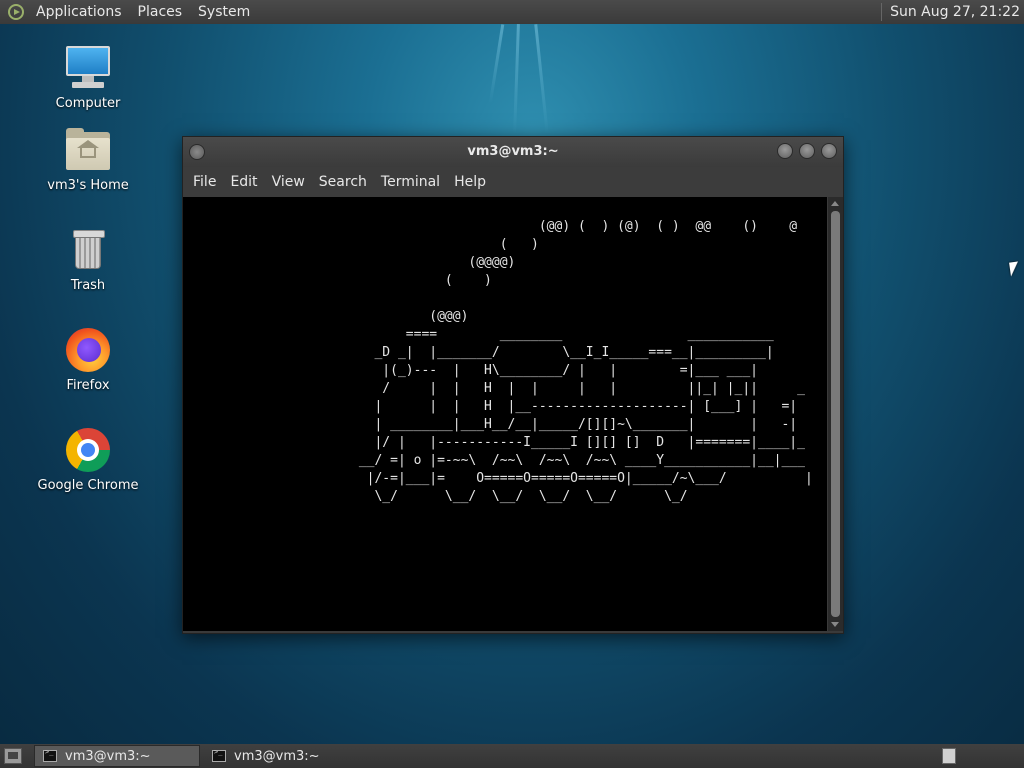 This screenshot has width=1024, height=768. I want to click on home-folder-icon, so click(88, 150).